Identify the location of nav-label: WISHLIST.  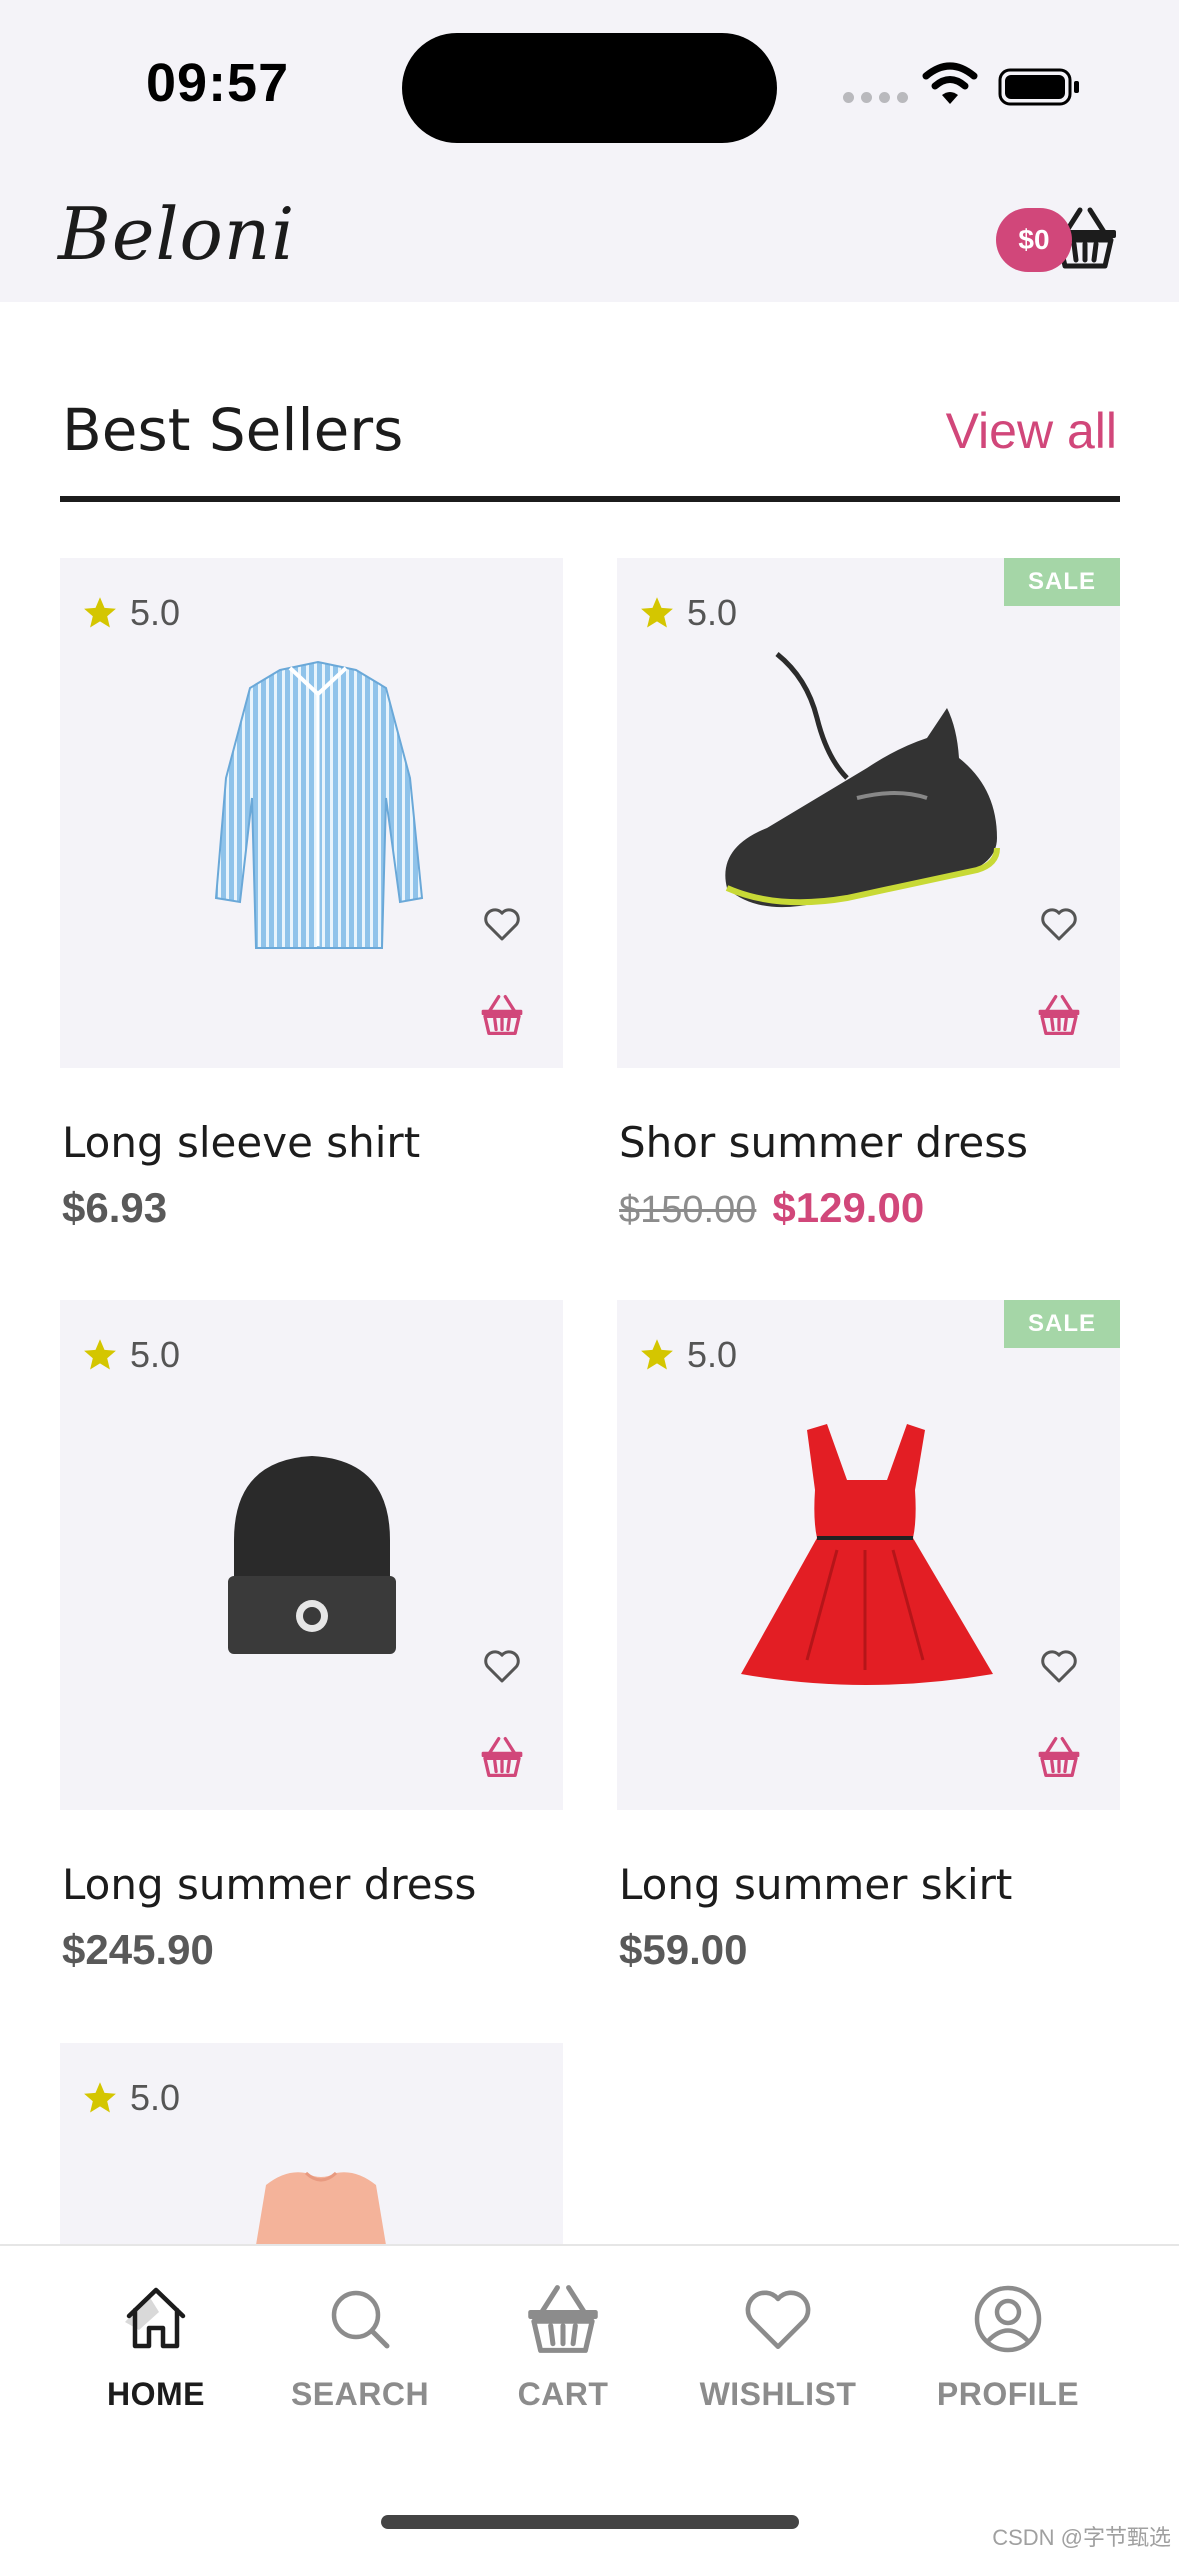
(778, 2394).